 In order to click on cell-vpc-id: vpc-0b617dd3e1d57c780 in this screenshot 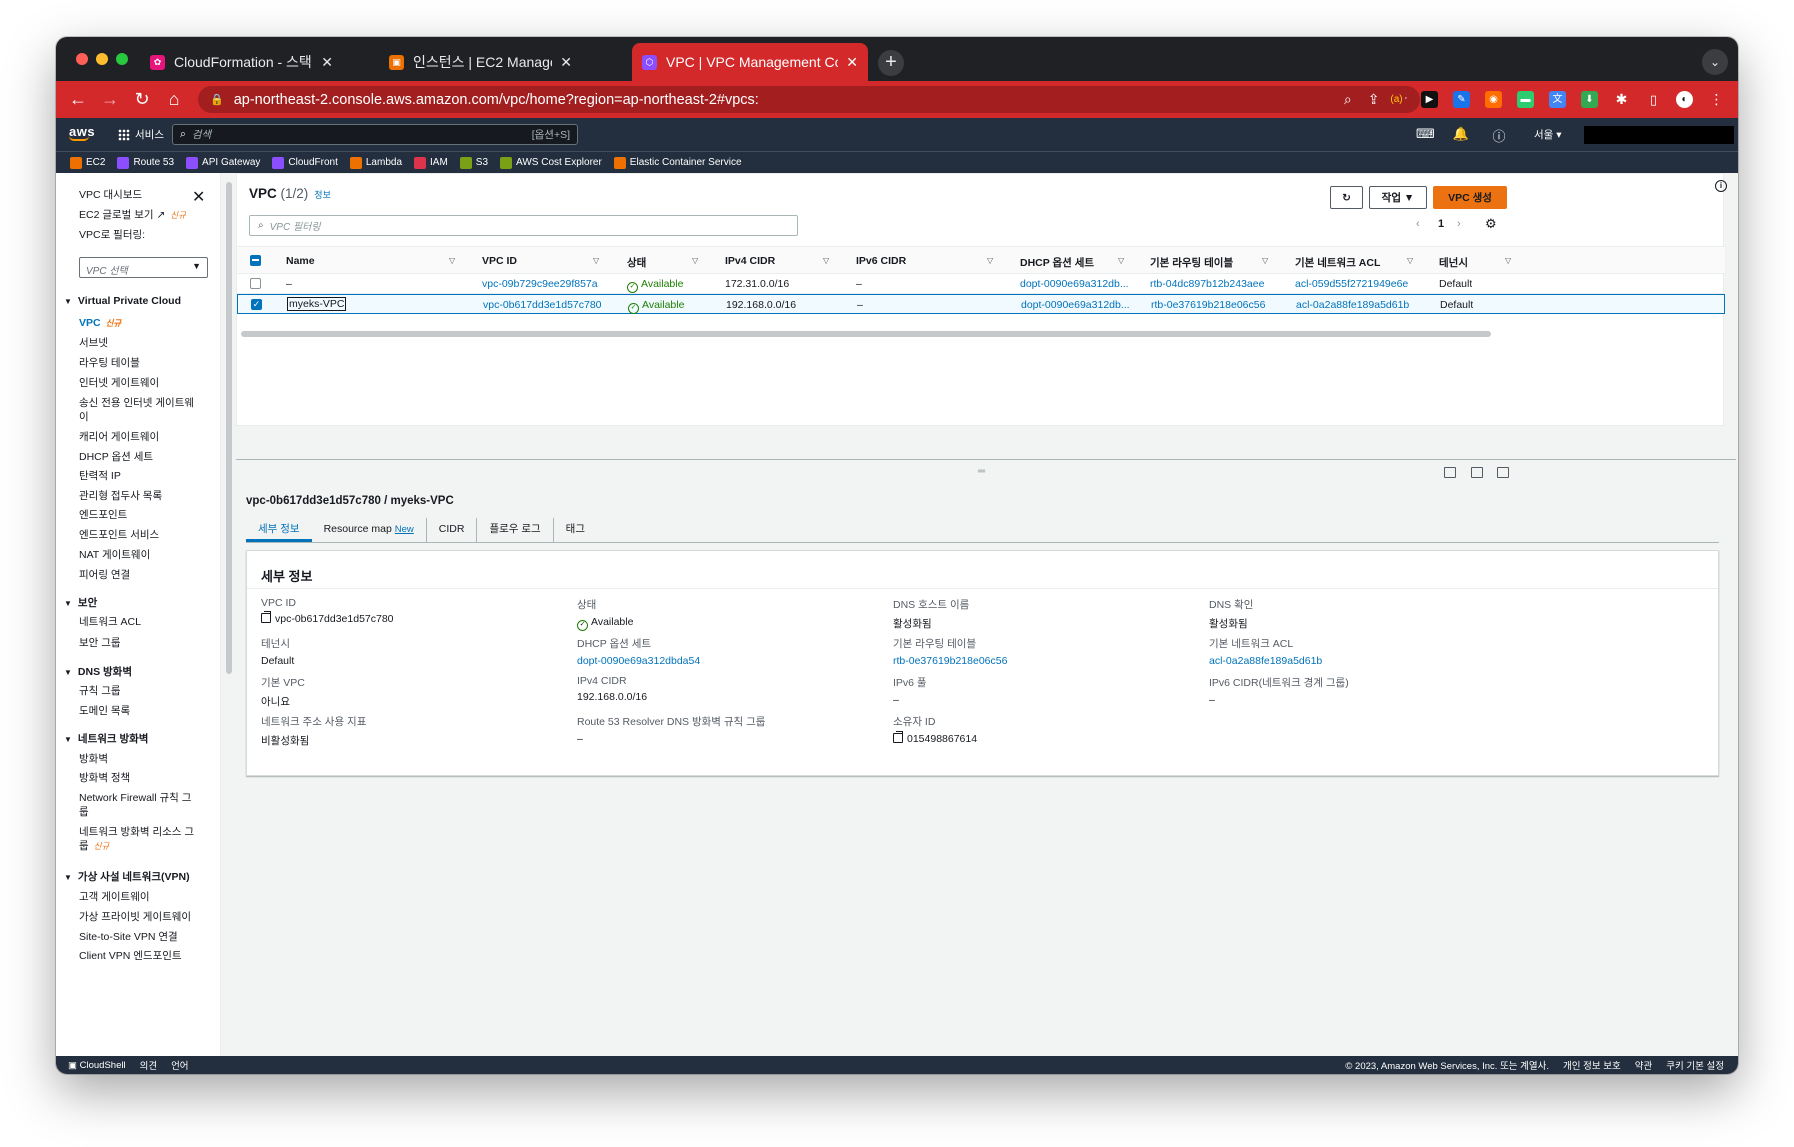, I will do `click(542, 305)`.